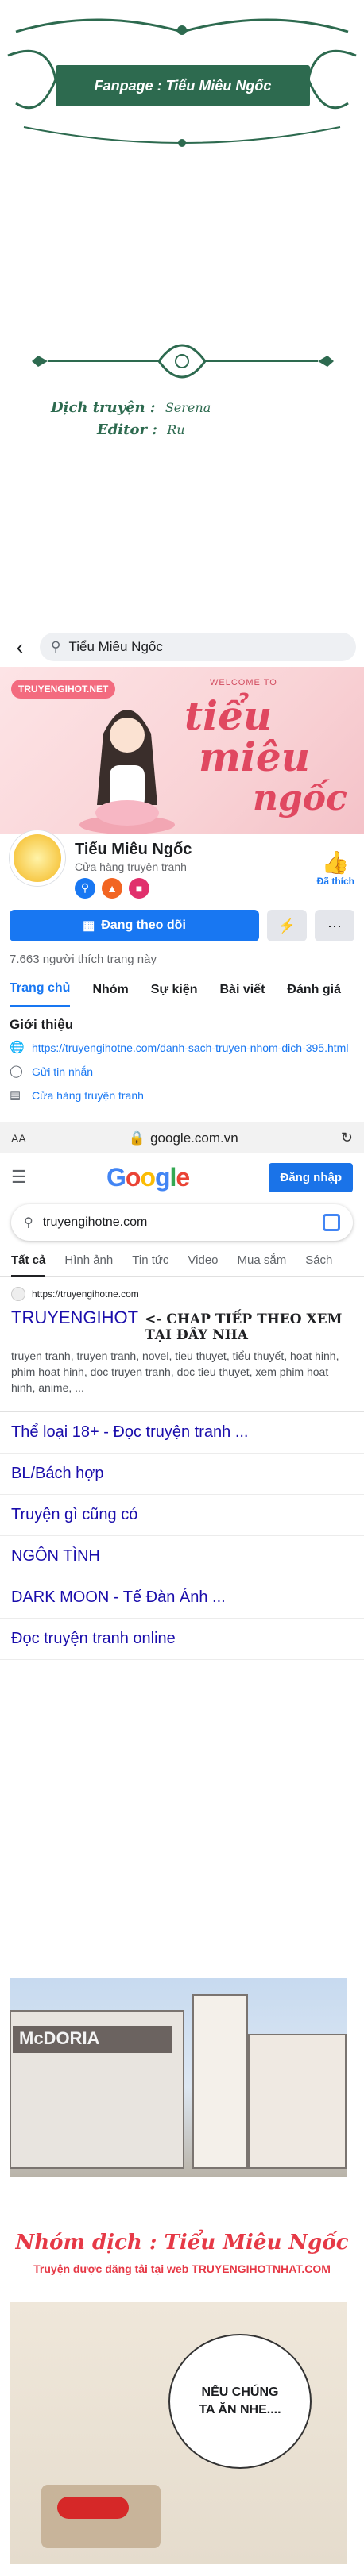 This screenshot has height=2576, width=364. I want to click on fb-tabs: Trang chủ Nhóm Sự kiện Bài viết Đánh giá, so click(182, 989).